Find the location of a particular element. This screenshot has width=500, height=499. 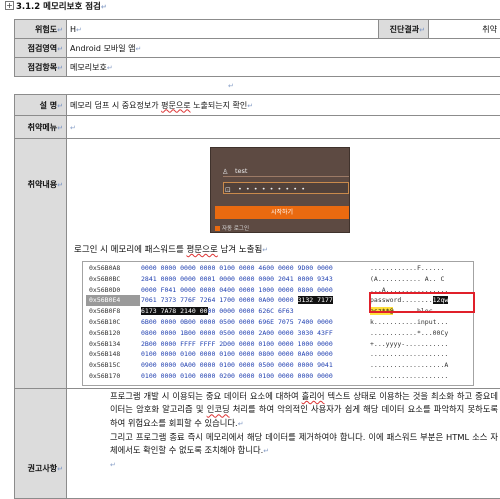

lock-icon: ⊡ is located at coordinates (228, 190).